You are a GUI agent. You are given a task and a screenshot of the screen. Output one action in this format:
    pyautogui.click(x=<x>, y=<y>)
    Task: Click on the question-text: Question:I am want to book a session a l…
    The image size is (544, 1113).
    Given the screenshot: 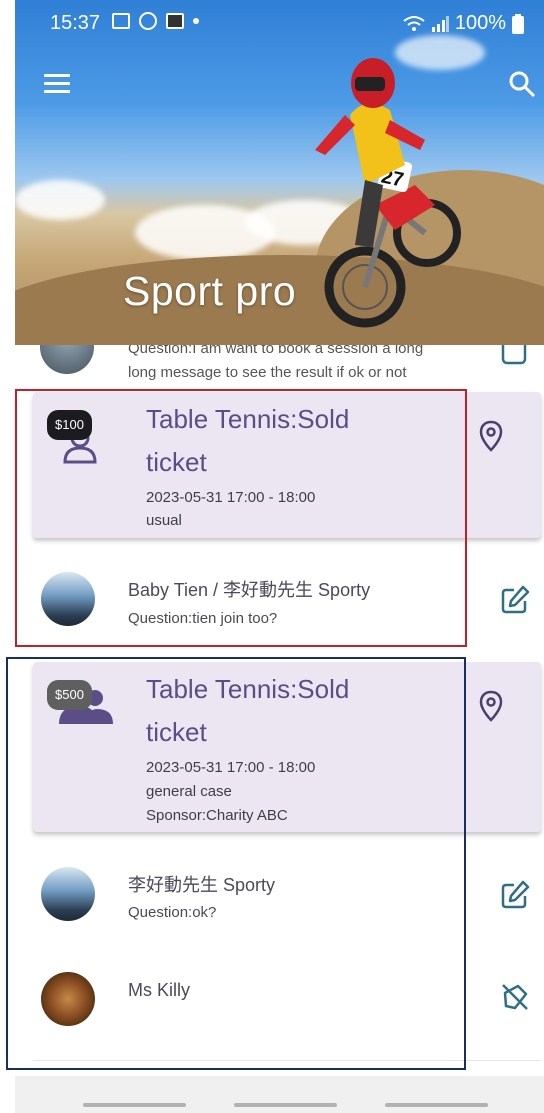 What is the action you would take?
    pyautogui.click(x=276, y=363)
    